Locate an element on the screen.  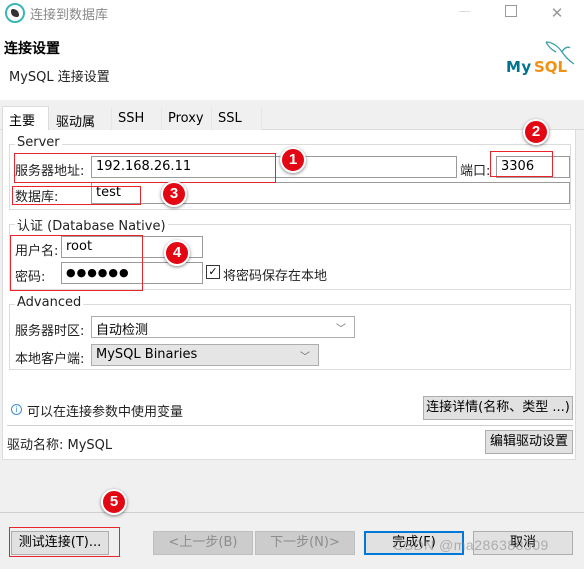
save-password-checkbox: ✓ is located at coordinates (213, 272).